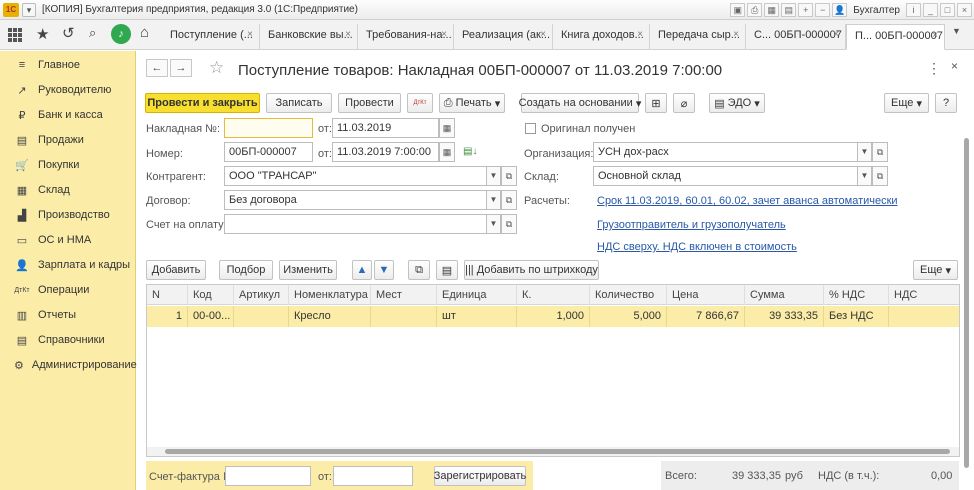 The height and width of the screenshot is (490, 974). What do you see at coordinates (906, 103) in the screenshot?
I see `more-button: Еще ▾` at bounding box center [906, 103].